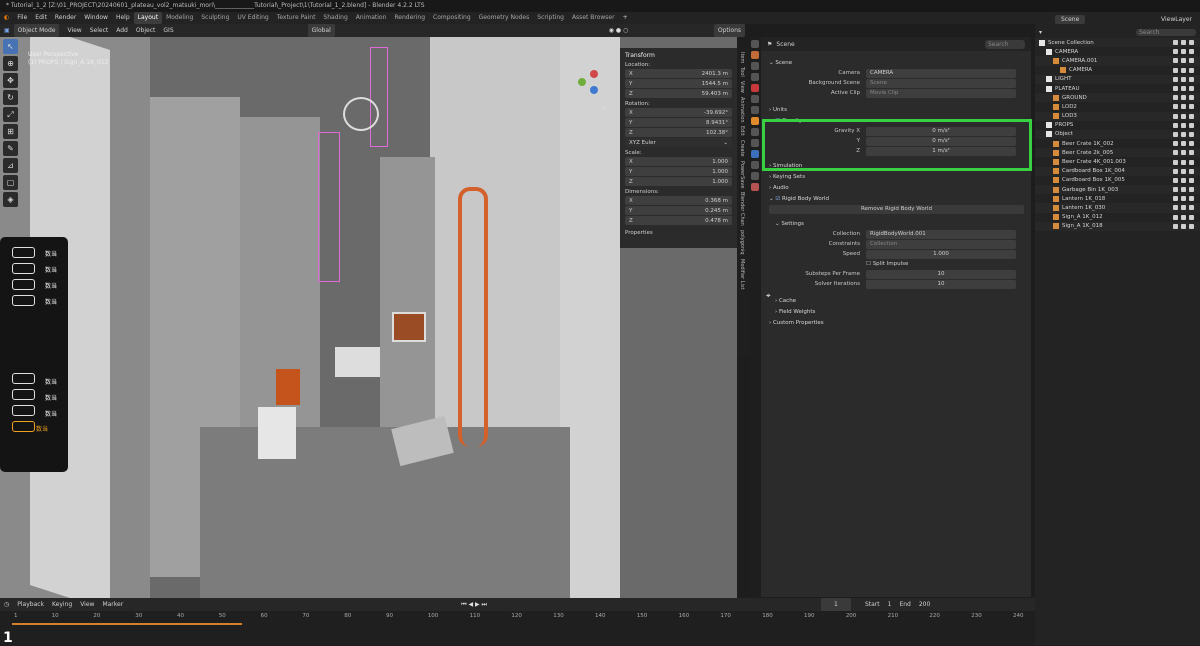 The image size is (1200, 646). I want to click on tab-edit: Edit, so click(742, 131).